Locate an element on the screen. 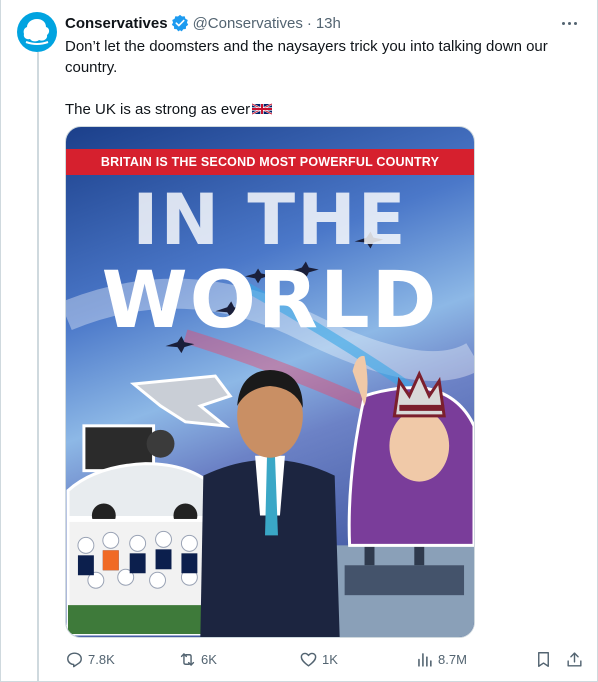 The height and width of the screenshot is (682, 598). poster-headline-bottom: WORLD is located at coordinates (270, 301).